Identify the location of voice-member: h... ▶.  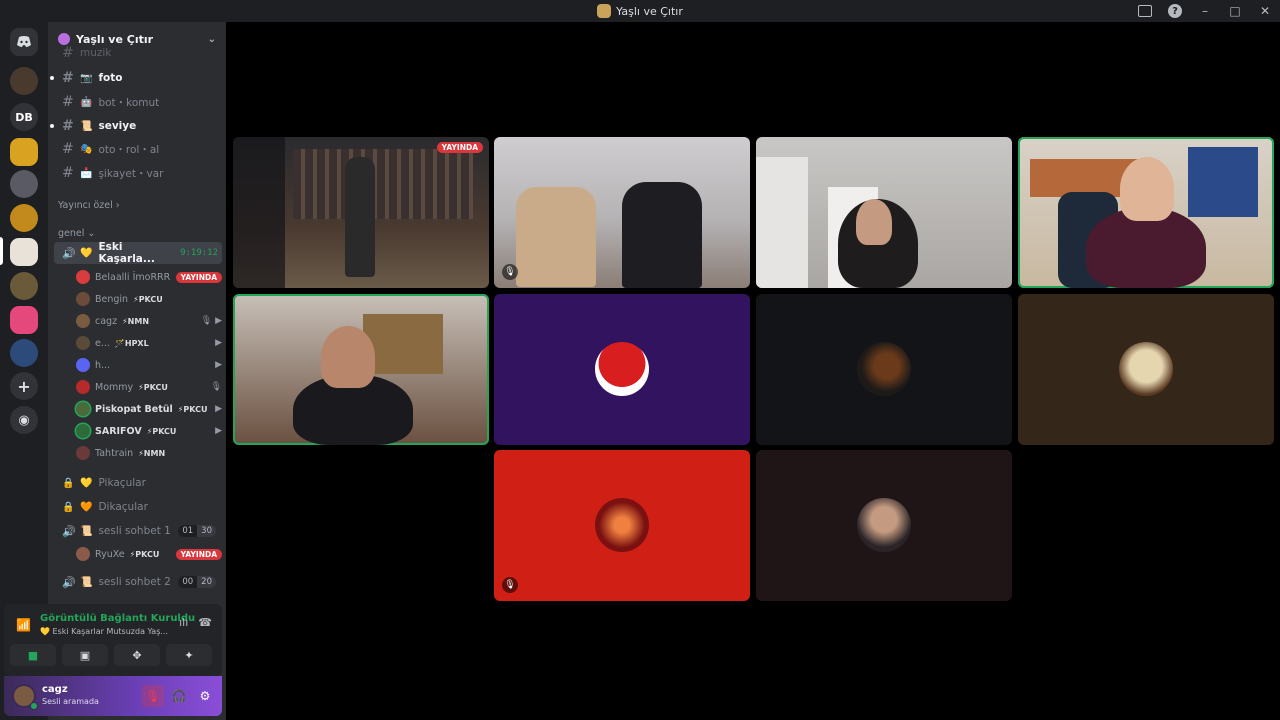
(149, 365).